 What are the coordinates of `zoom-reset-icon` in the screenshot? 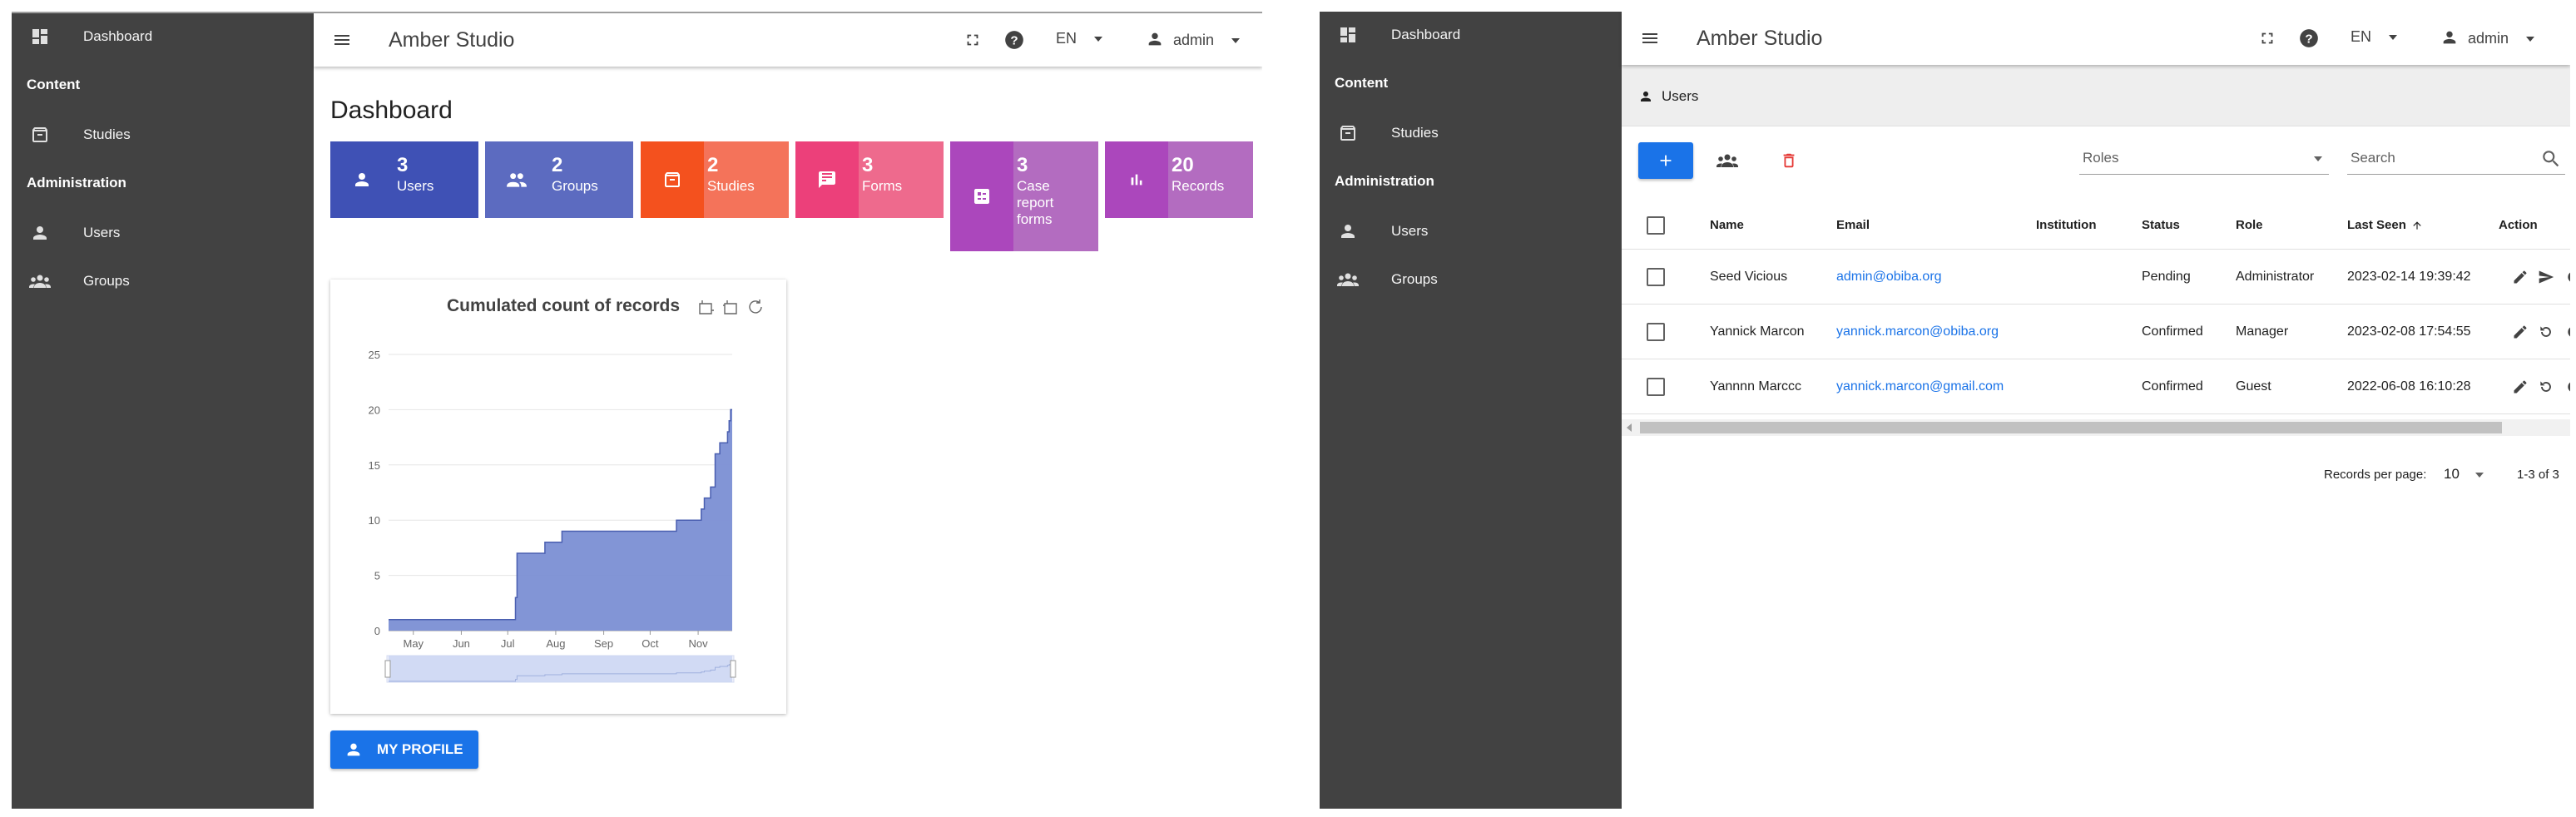 It's located at (731, 307).